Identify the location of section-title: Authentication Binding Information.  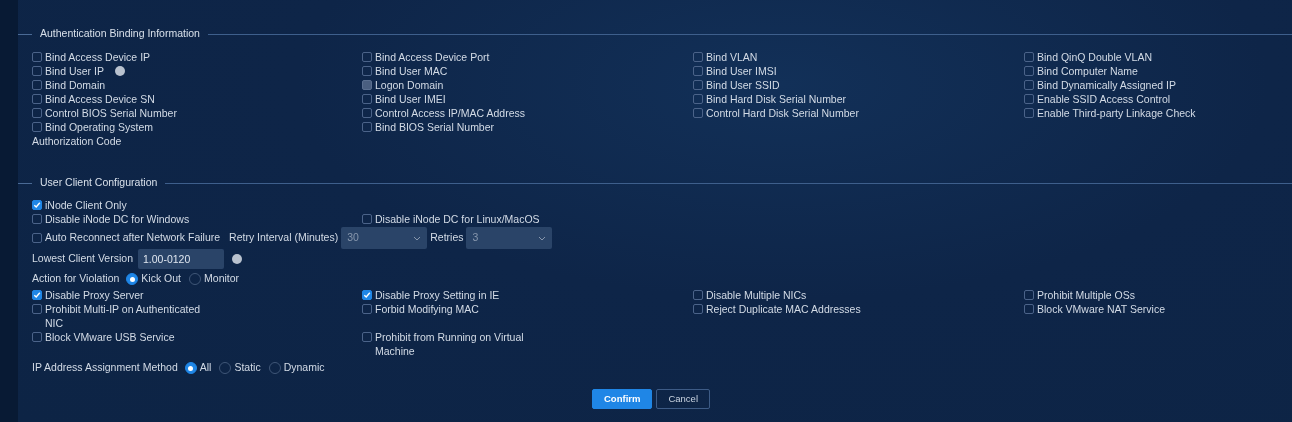
(120, 34).